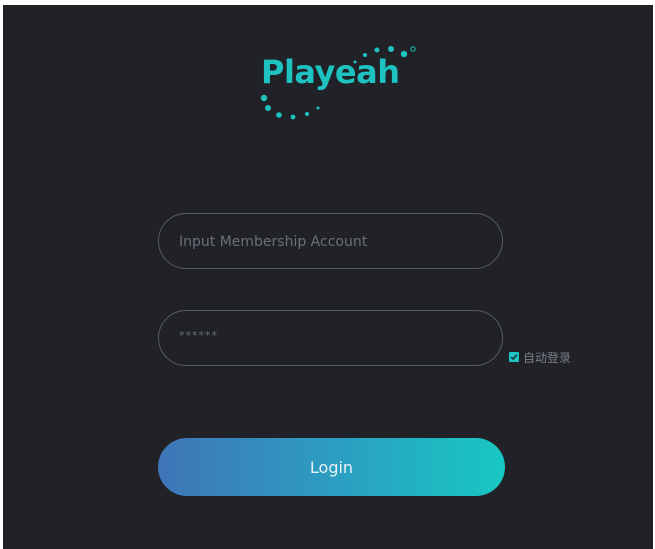  Describe the element at coordinates (334, 242) in the screenshot. I see `account-input` at that location.